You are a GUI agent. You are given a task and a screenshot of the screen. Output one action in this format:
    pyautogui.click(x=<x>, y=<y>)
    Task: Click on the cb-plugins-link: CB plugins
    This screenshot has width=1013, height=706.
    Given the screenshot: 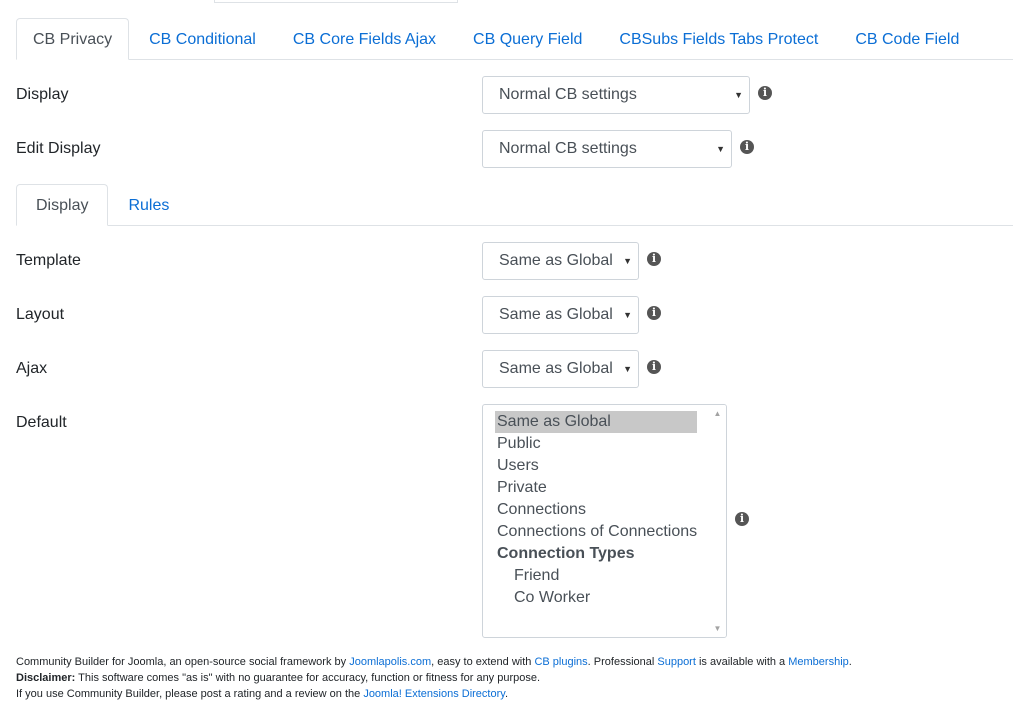 What is the action you would take?
    pyautogui.click(x=560, y=662)
    